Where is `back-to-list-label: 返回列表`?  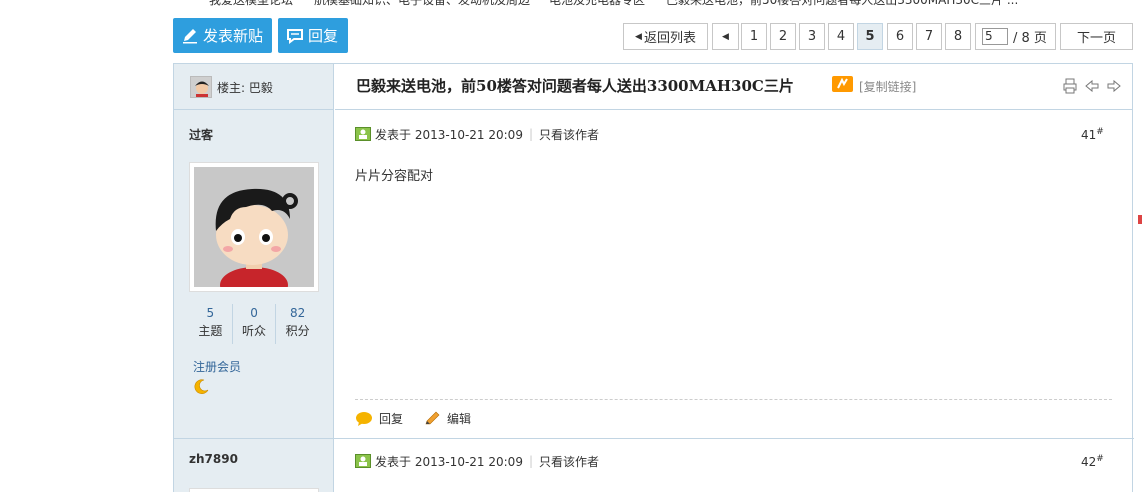 back-to-list-label: 返回列表 is located at coordinates (669, 38).